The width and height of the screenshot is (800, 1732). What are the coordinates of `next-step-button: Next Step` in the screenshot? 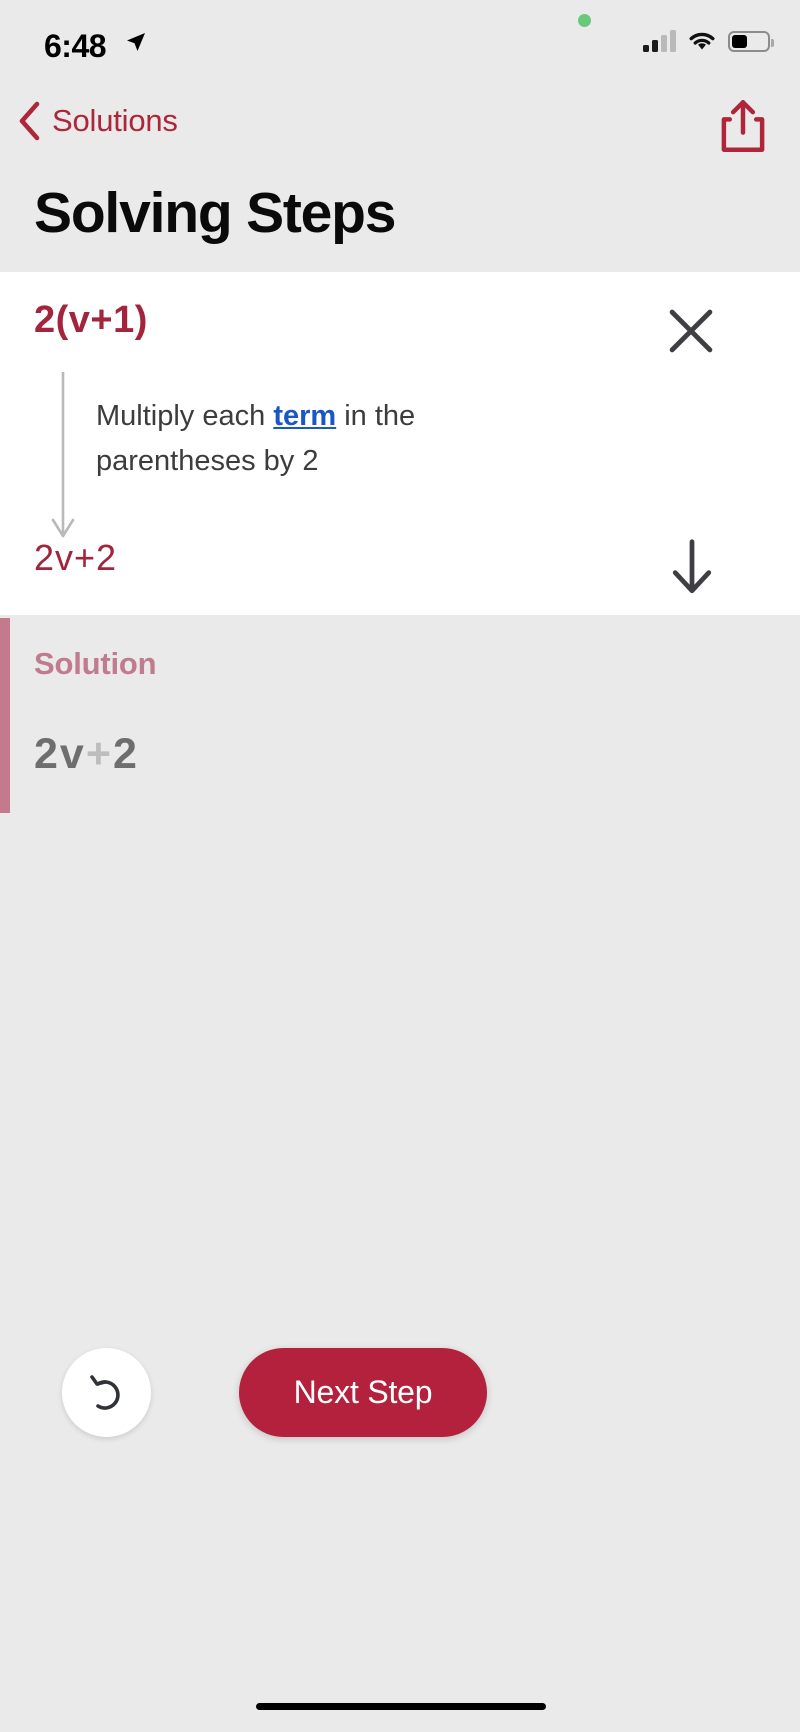 It's located at (363, 1392).